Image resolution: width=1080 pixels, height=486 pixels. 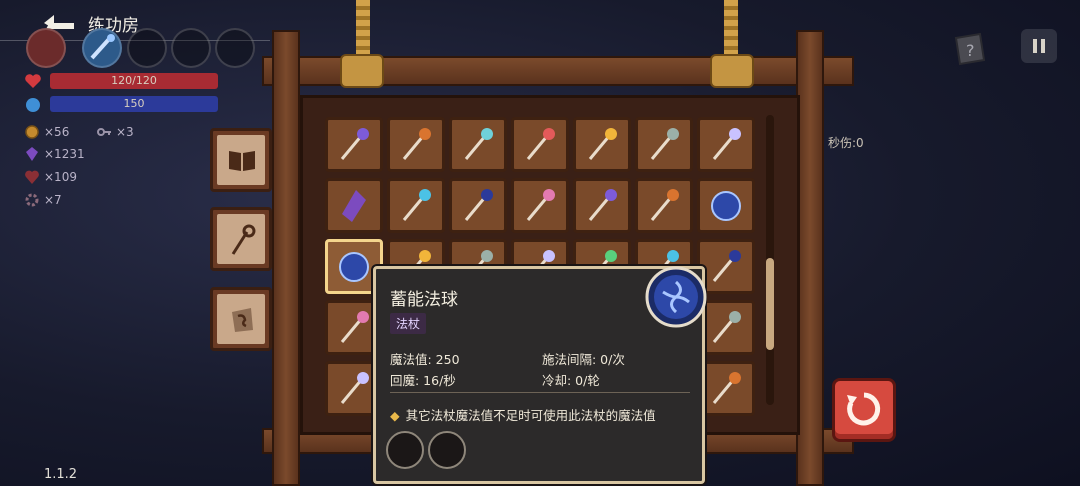 I want to click on pause-button, so click(x=1039, y=46).